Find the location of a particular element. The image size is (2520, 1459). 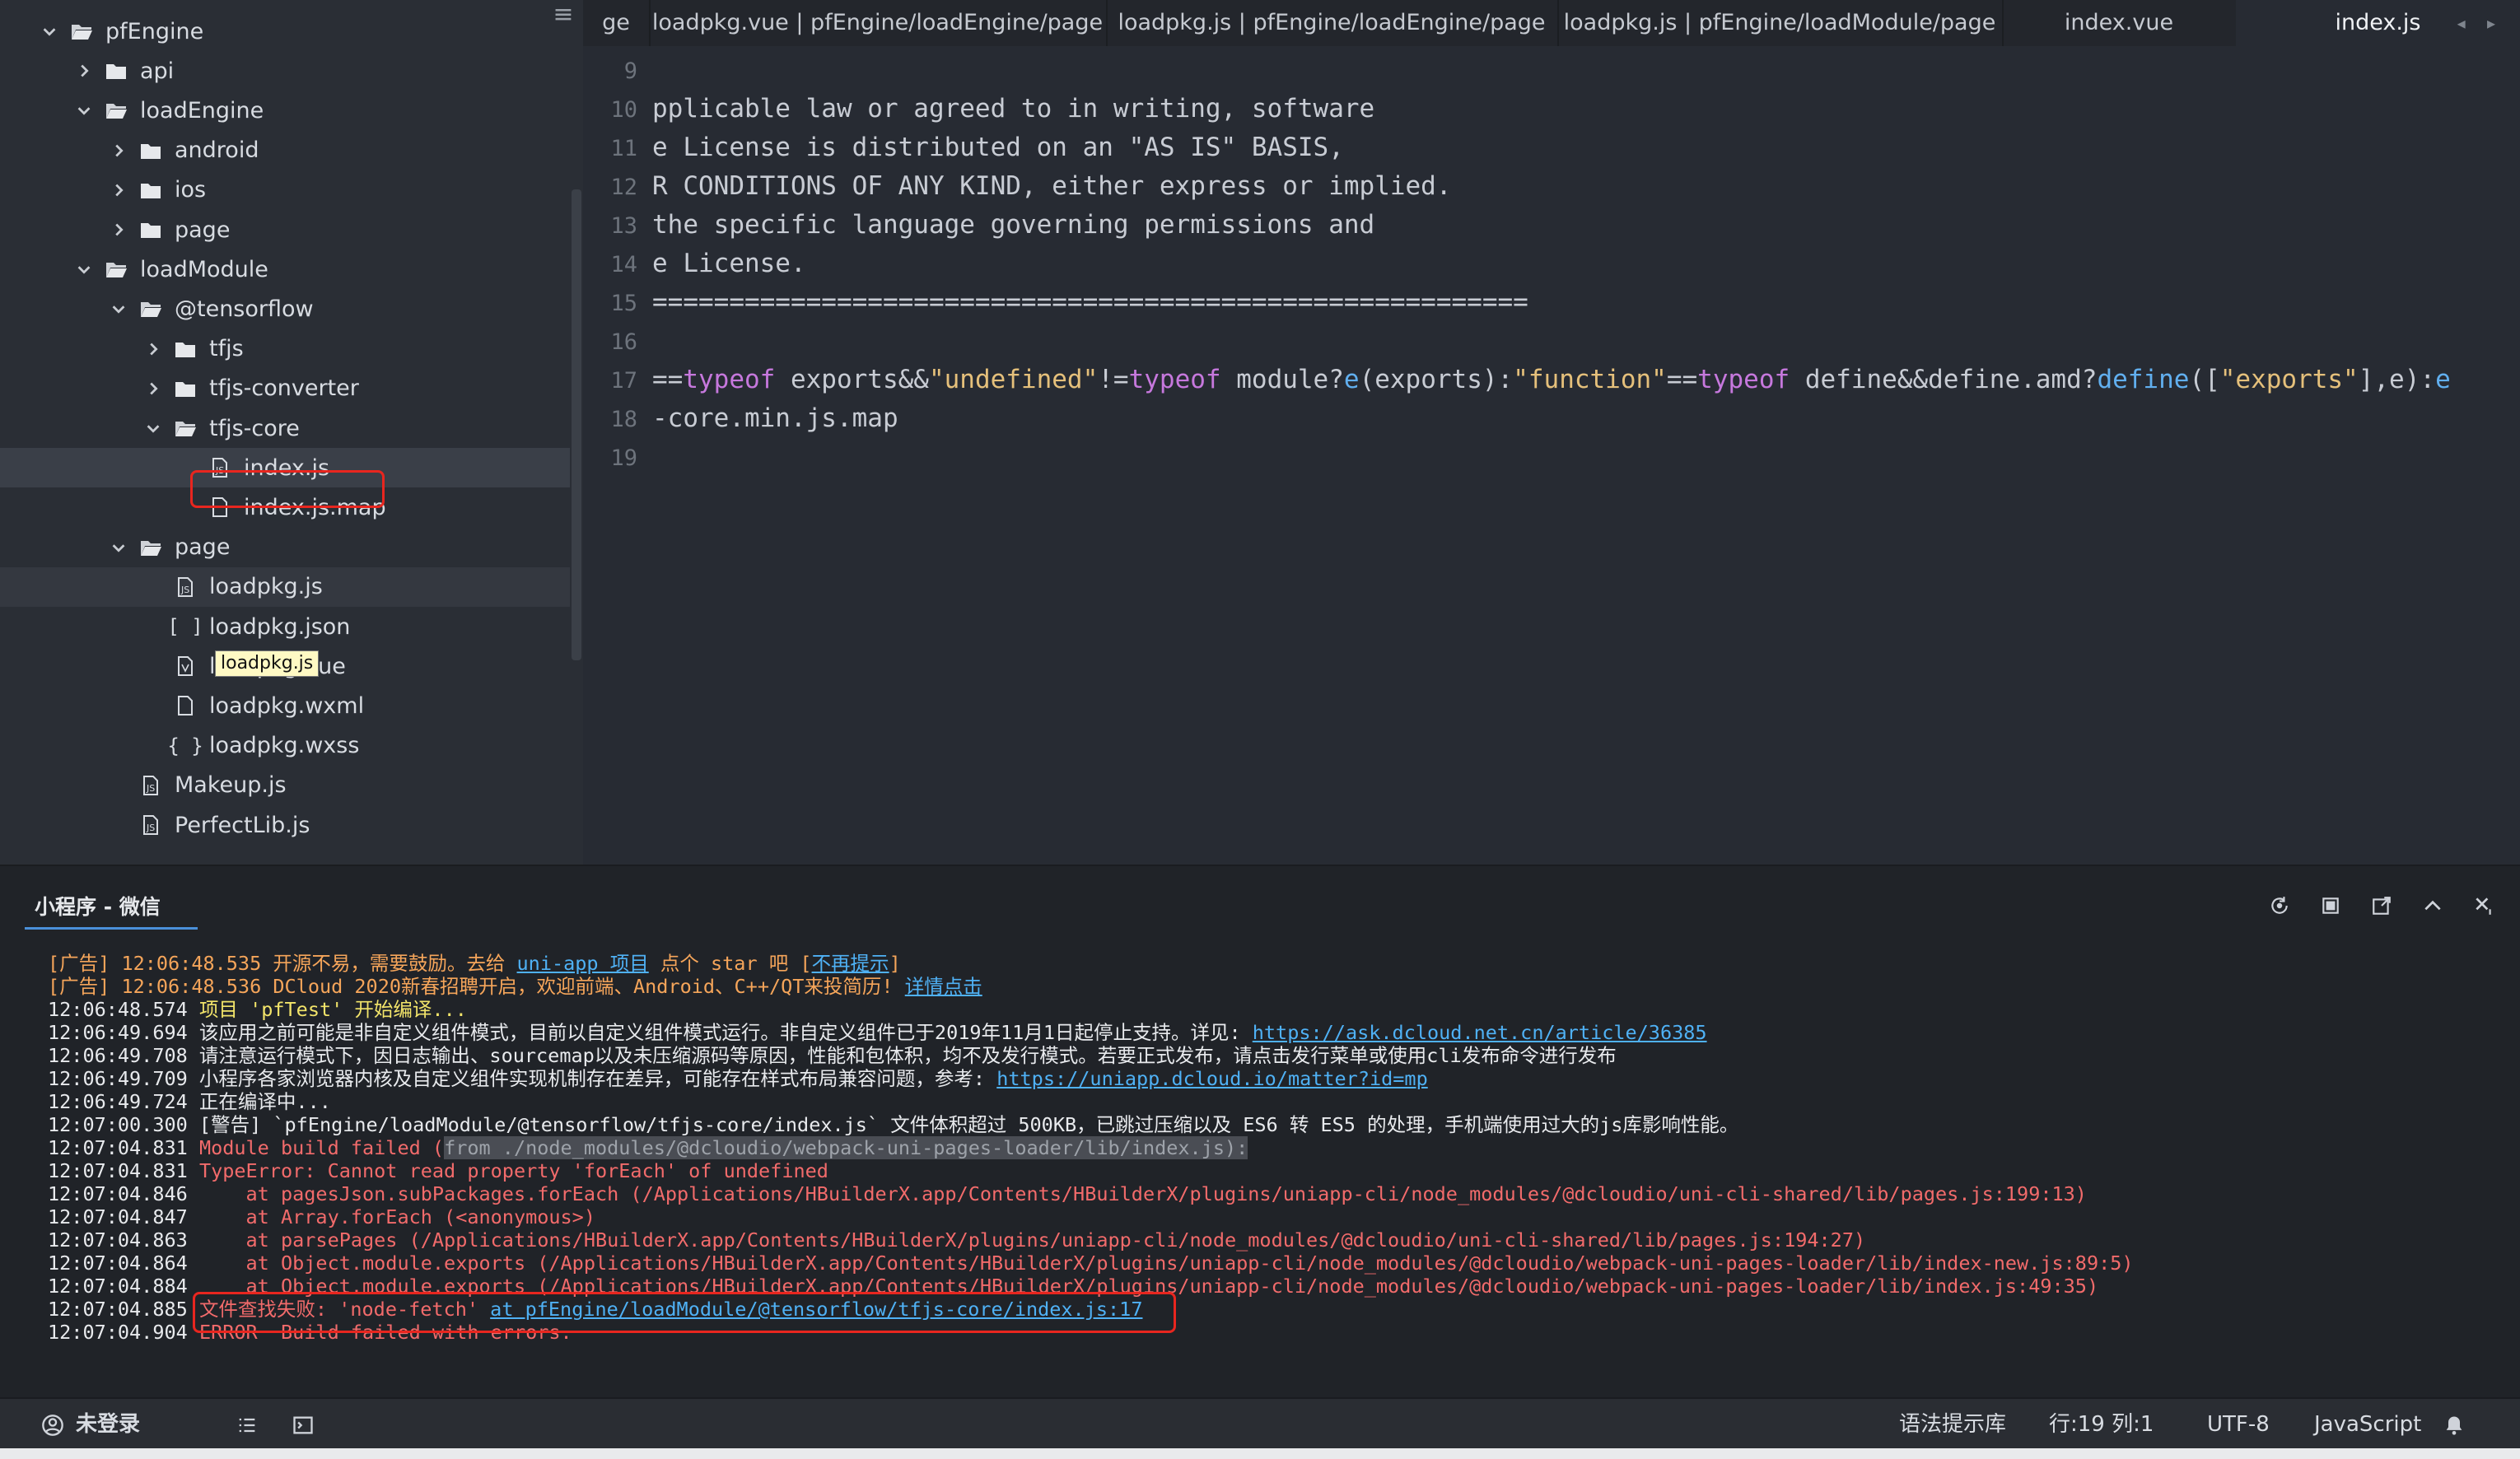

log-link: 详情点击 is located at coordinates (943, 987).